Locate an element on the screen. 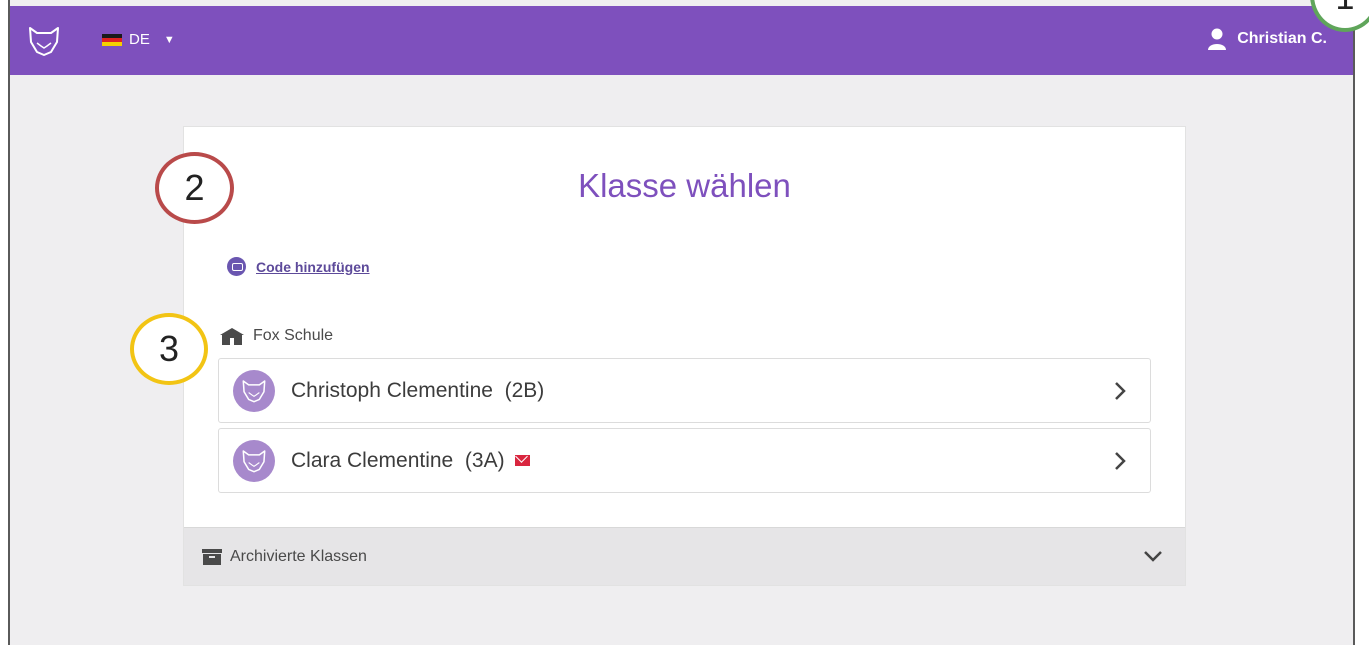 This screenshot has height=645, width=1369. mail-icon is located at coordinates (522, 460).